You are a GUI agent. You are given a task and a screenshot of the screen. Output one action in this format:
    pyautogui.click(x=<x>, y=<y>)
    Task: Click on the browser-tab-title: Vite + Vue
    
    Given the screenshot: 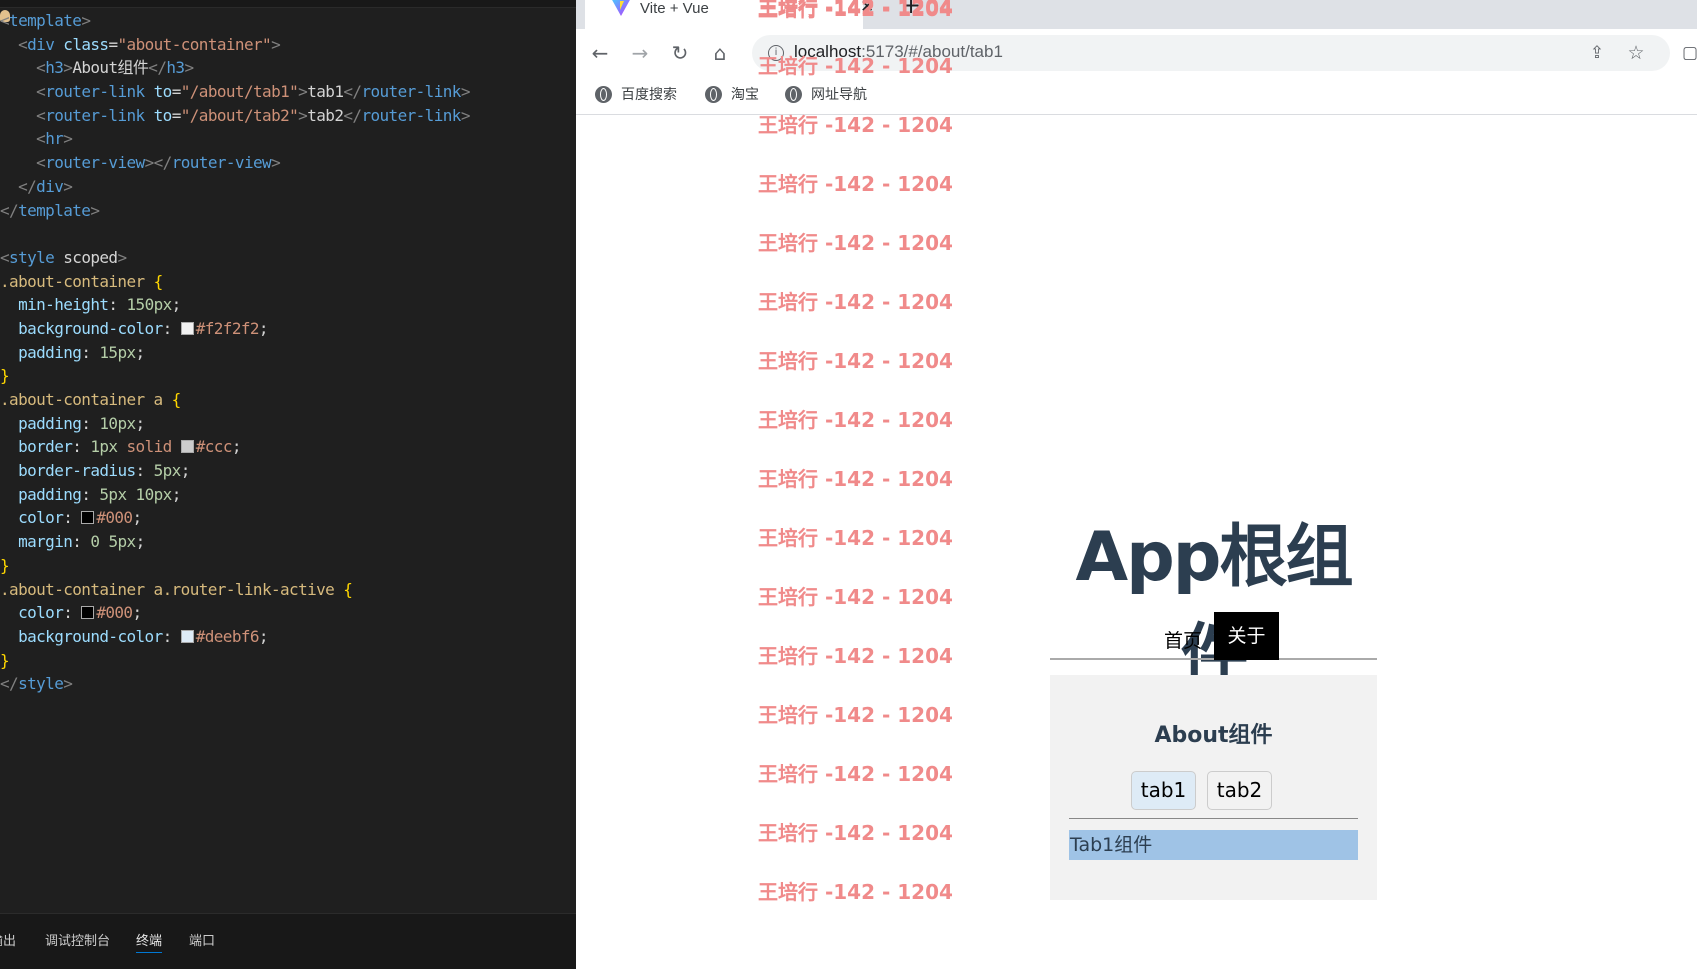 What is the action you would take?
    pyautogui.click(x=674, y=8)
    